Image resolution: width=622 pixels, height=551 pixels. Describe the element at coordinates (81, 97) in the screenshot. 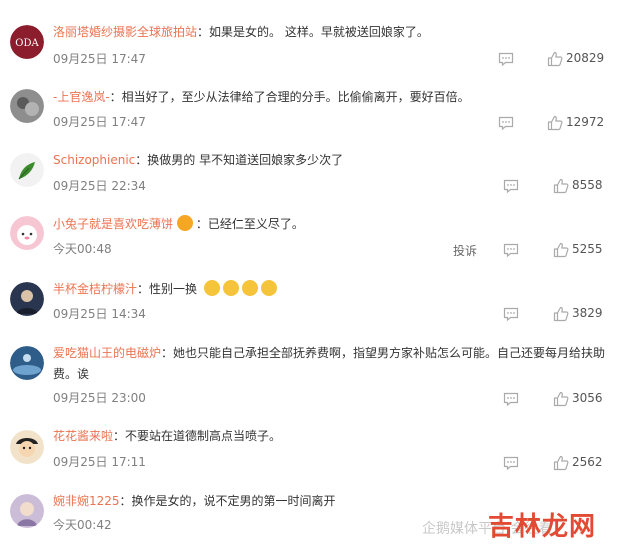

I see `username-link: -上官逸岚-` at that location.